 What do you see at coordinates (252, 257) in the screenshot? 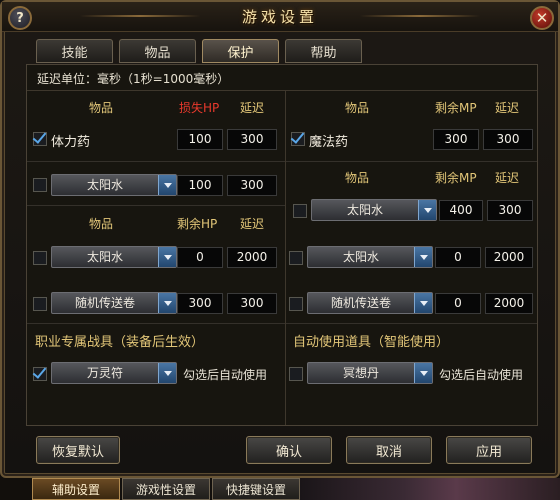
I see `left-row3-delay-input: 2000` at bounding box center [252, 257].